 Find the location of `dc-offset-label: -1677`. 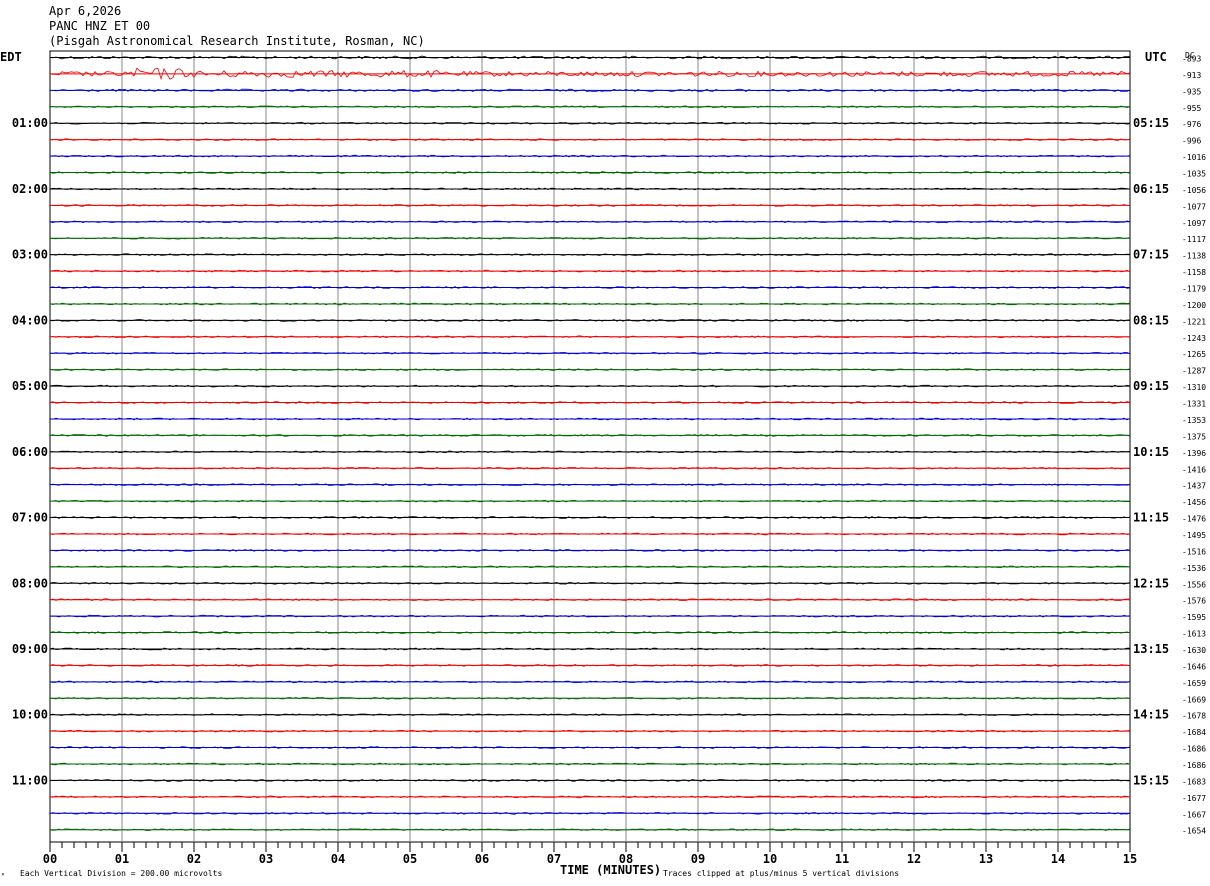

dc-offset-label: -1677 is located at coordinates (1194, 798).